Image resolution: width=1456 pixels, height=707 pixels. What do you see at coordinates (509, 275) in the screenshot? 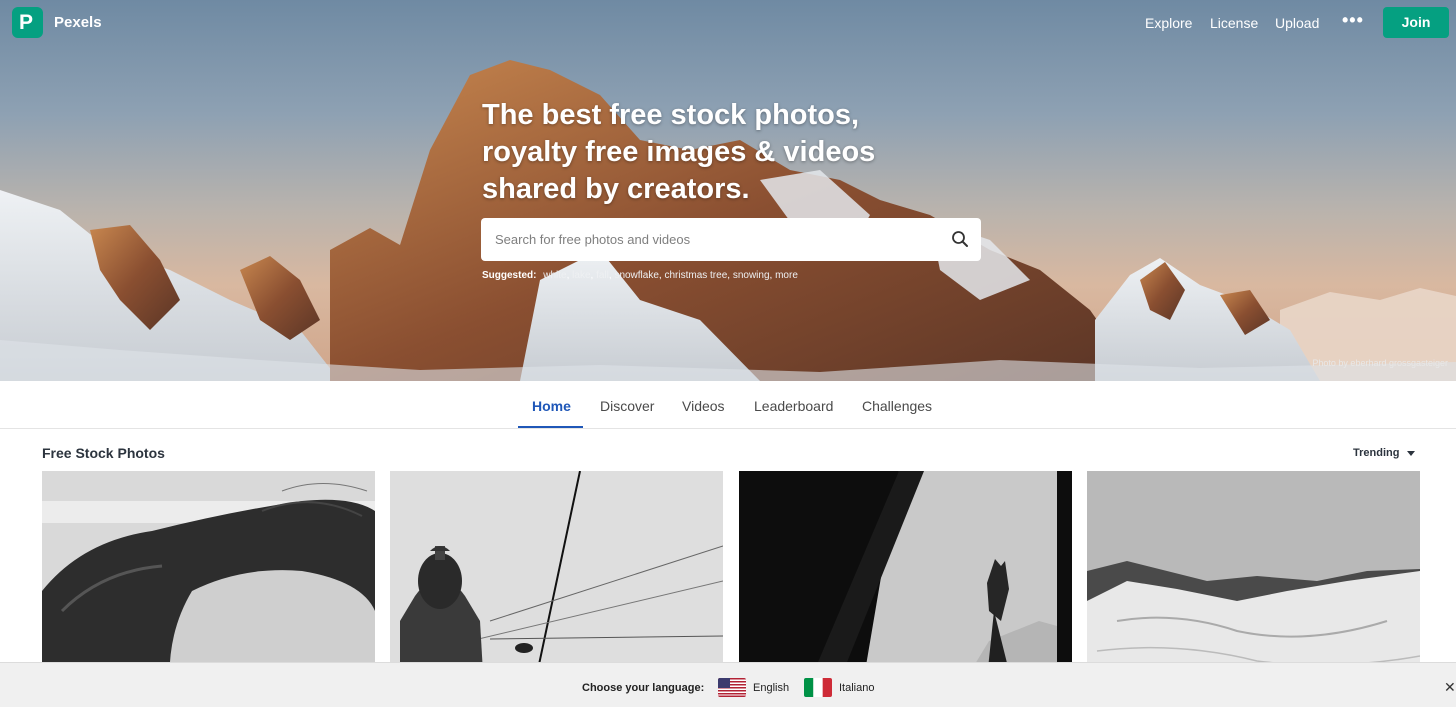
I see `suggested-label: Suggested:` at bounding box center [509, 275].